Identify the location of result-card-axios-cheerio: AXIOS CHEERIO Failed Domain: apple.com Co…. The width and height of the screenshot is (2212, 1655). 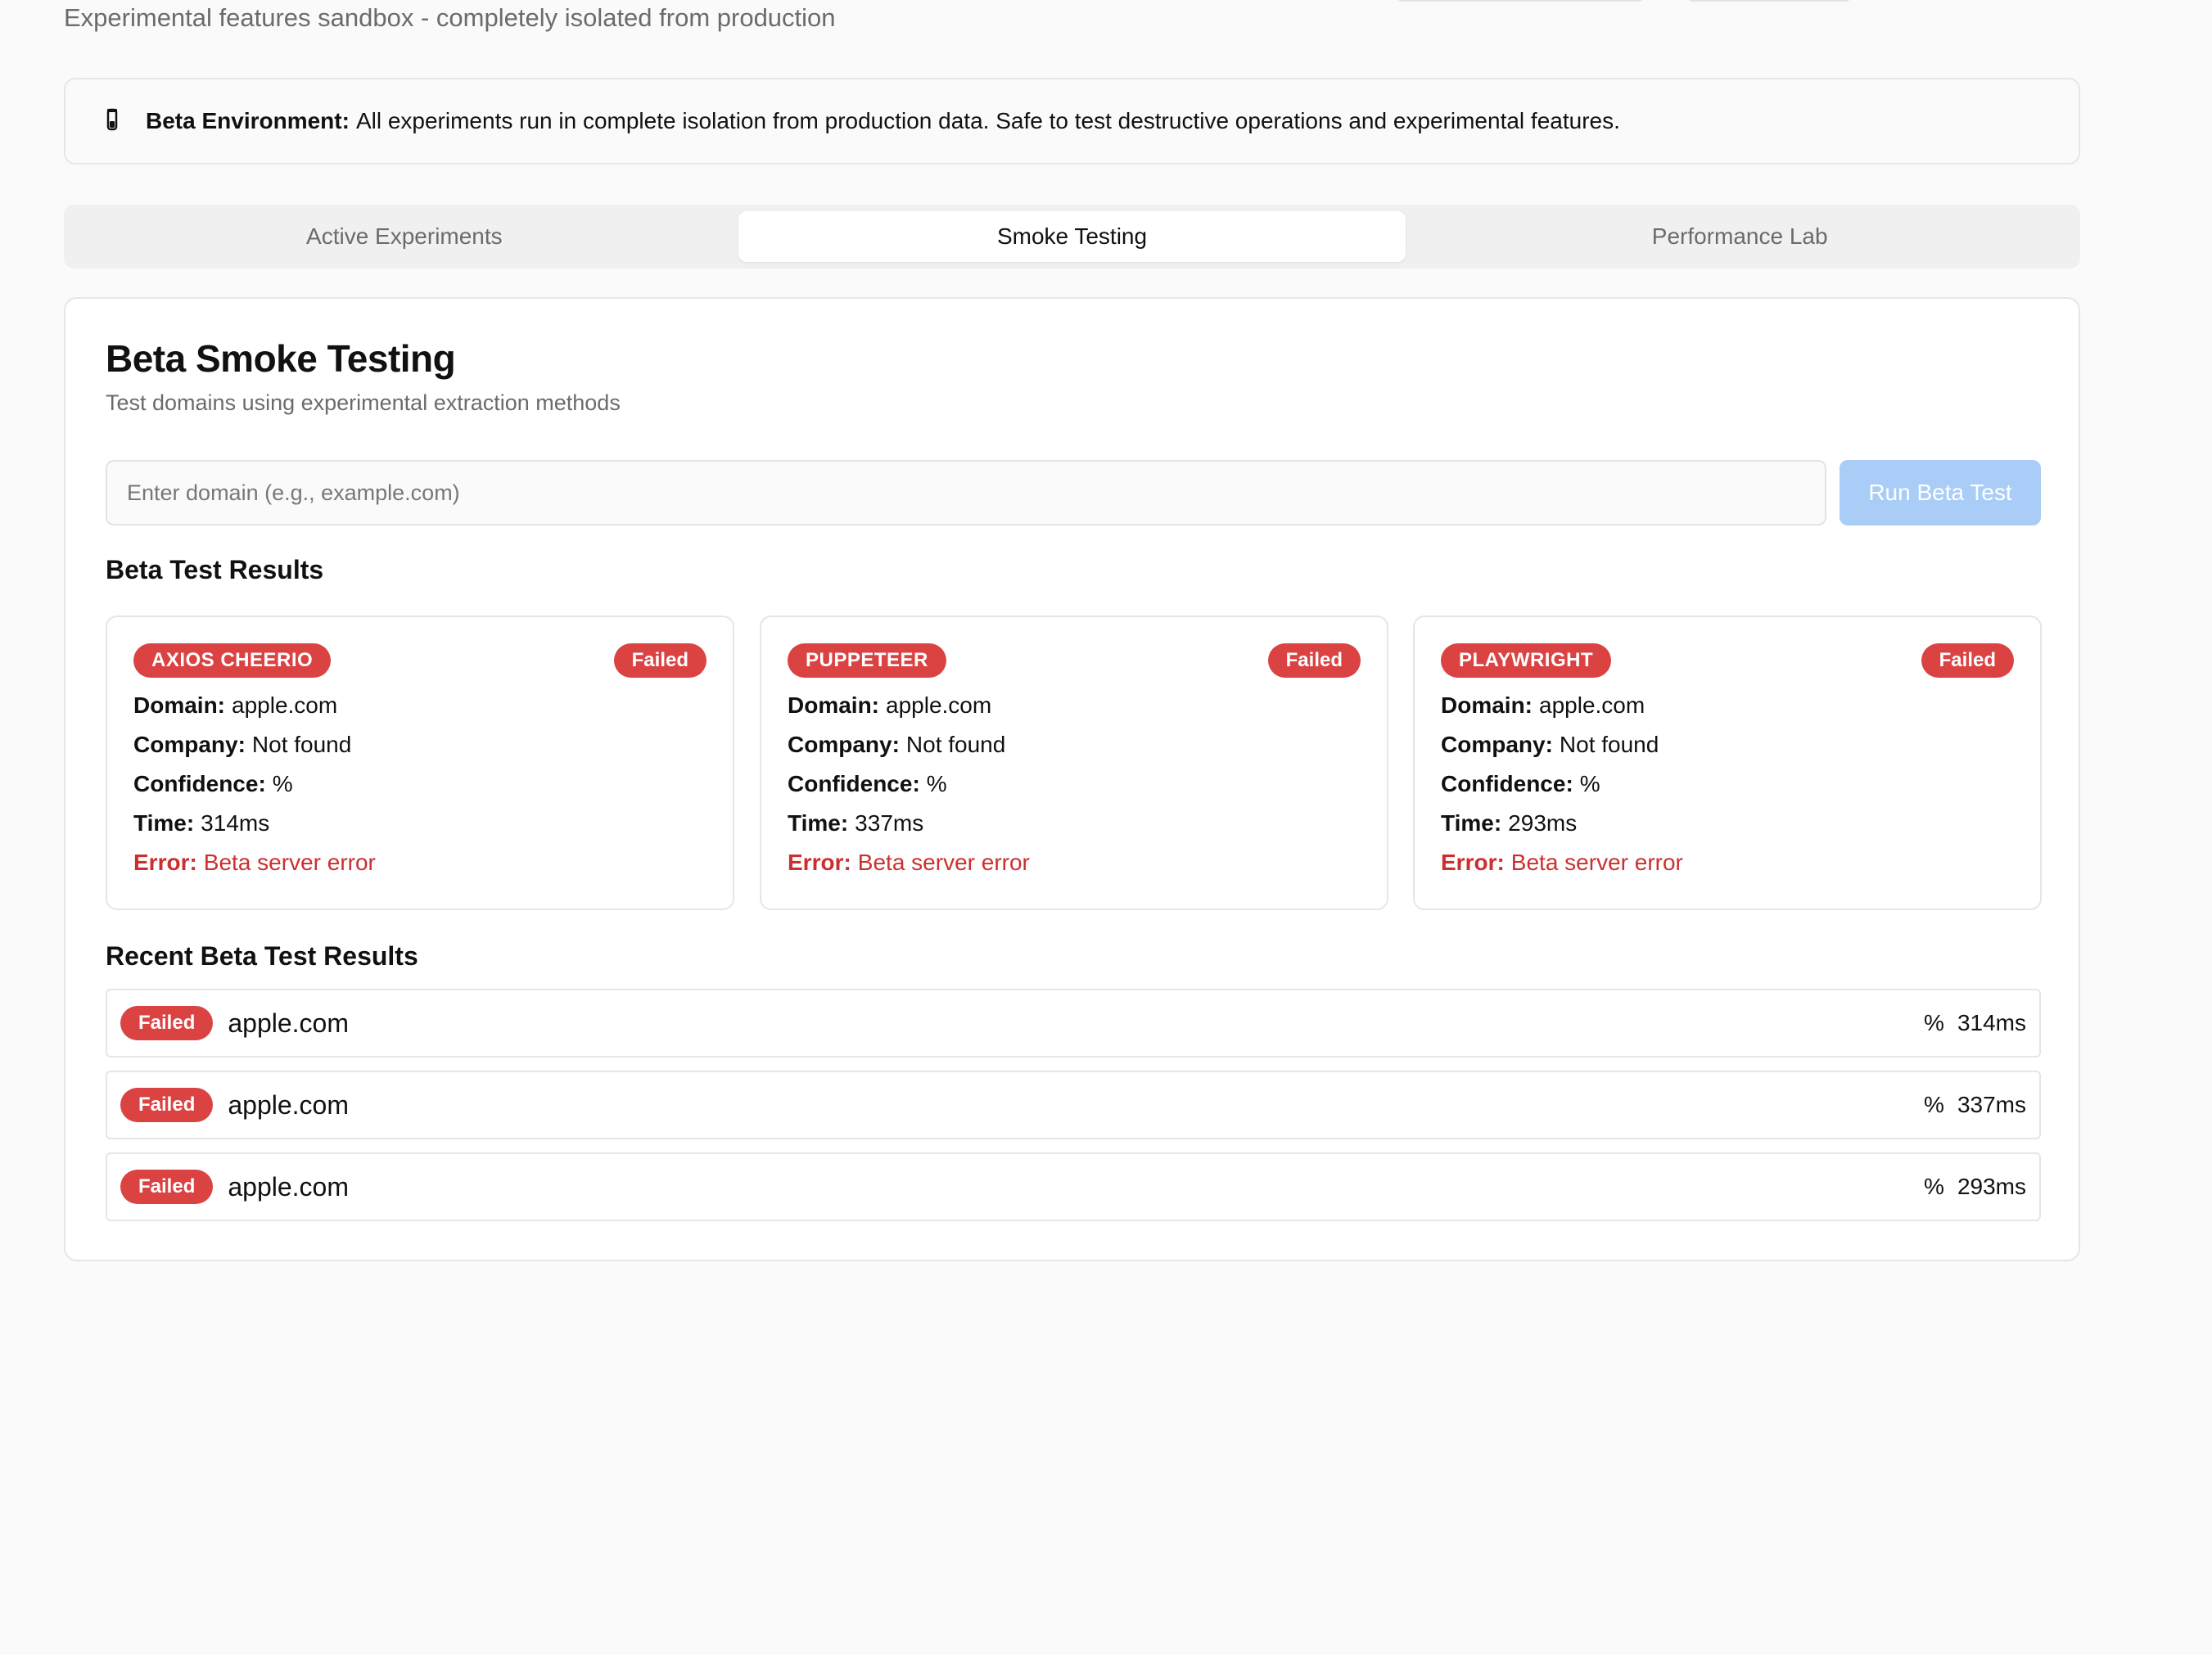
(420, 763).